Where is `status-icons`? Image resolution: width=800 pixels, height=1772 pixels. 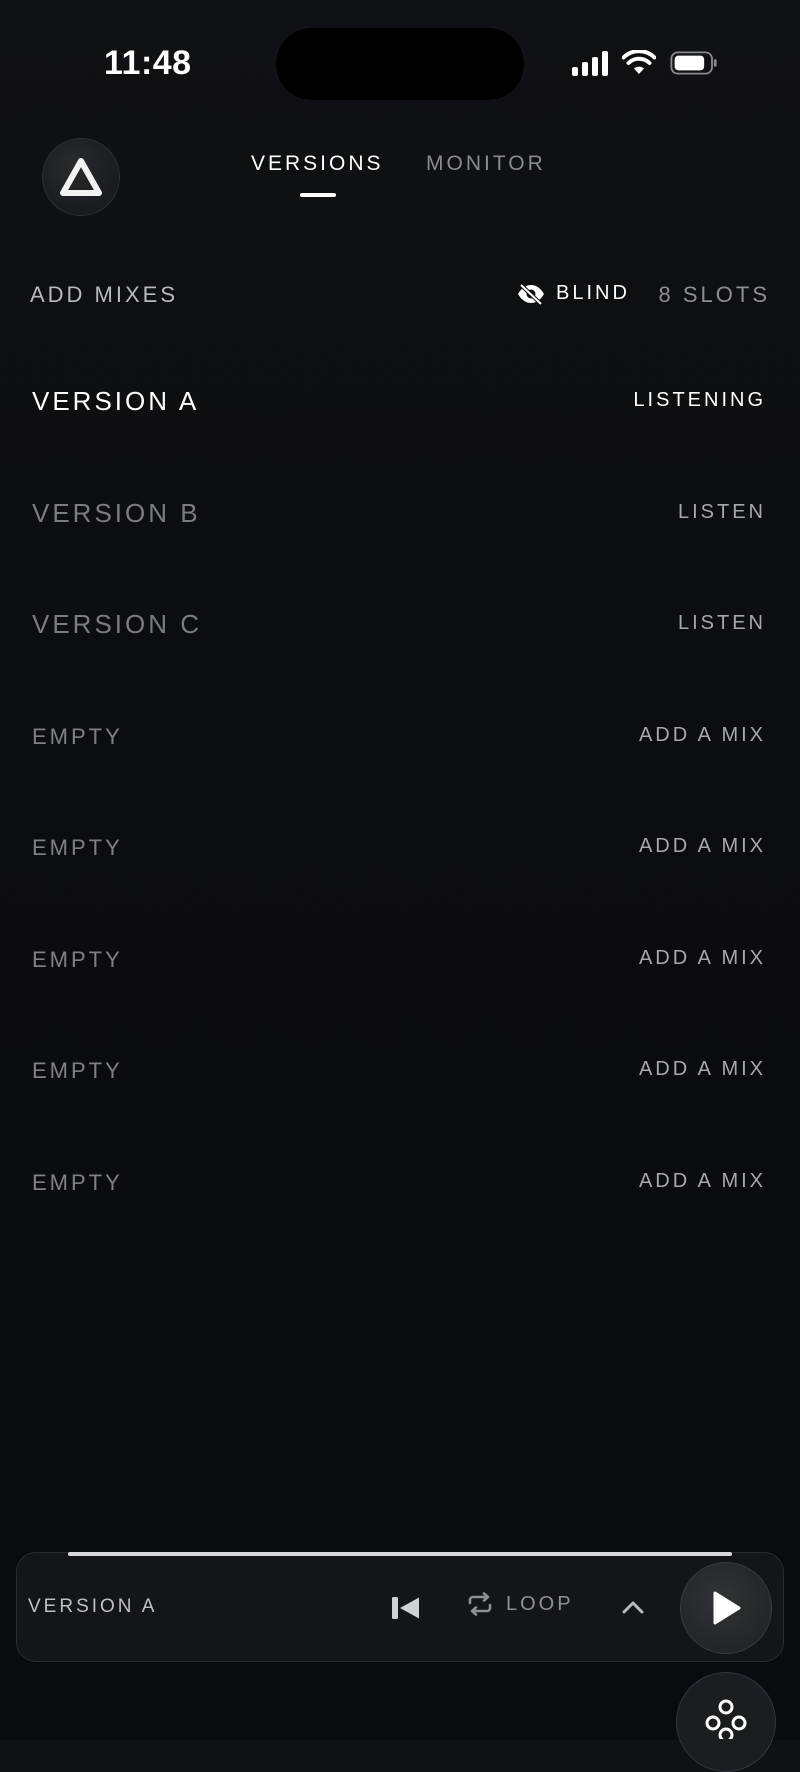
status-icons is located at coordinates (645, 63).